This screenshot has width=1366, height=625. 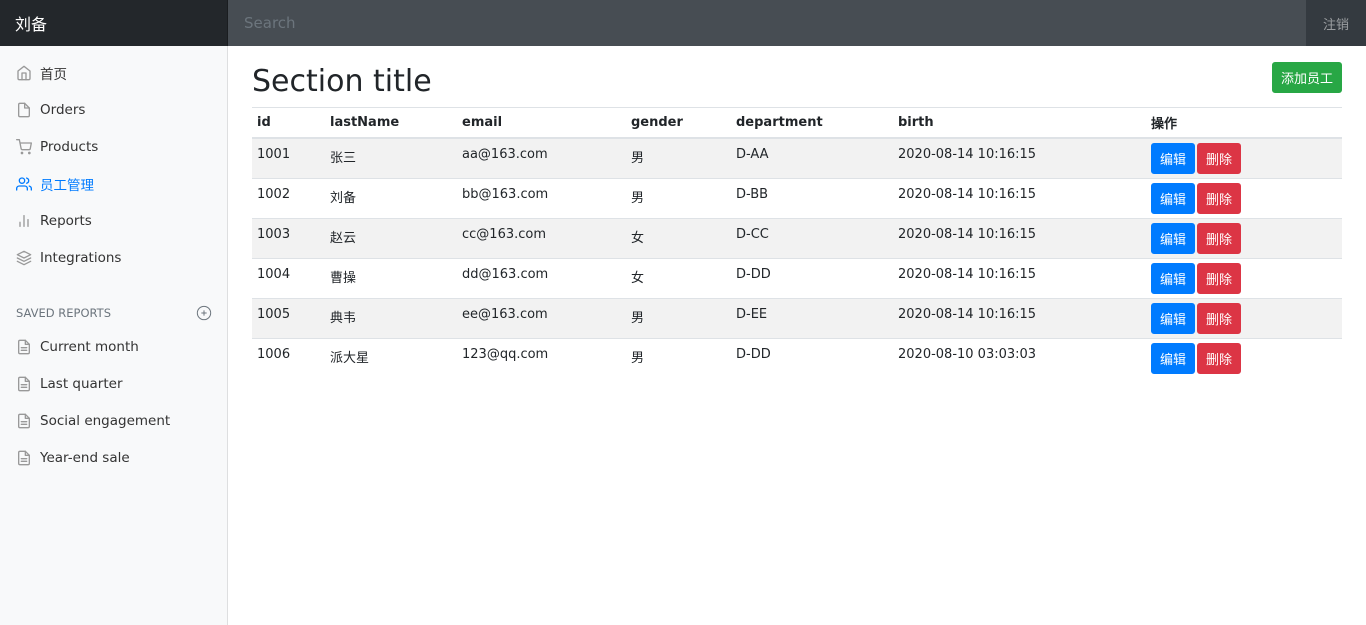 I want to click on saved-report-social-engagement: Social engagement, so click(x=114, y=420).